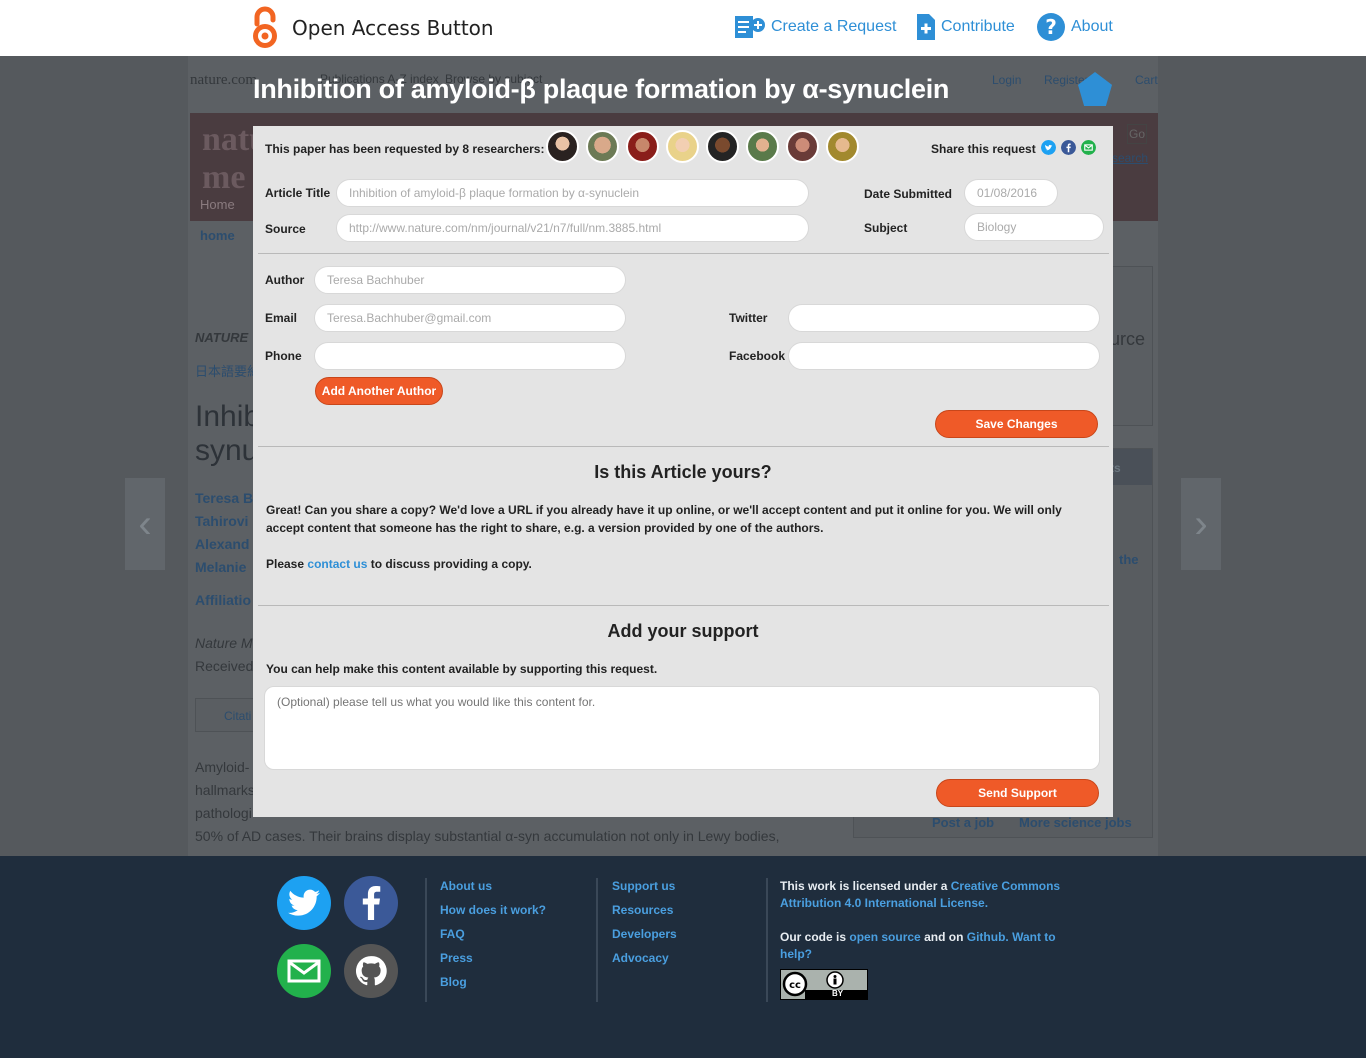  Describe the element at coordinates (470, 356) in the screenshot. I see `phone-input` at that location.